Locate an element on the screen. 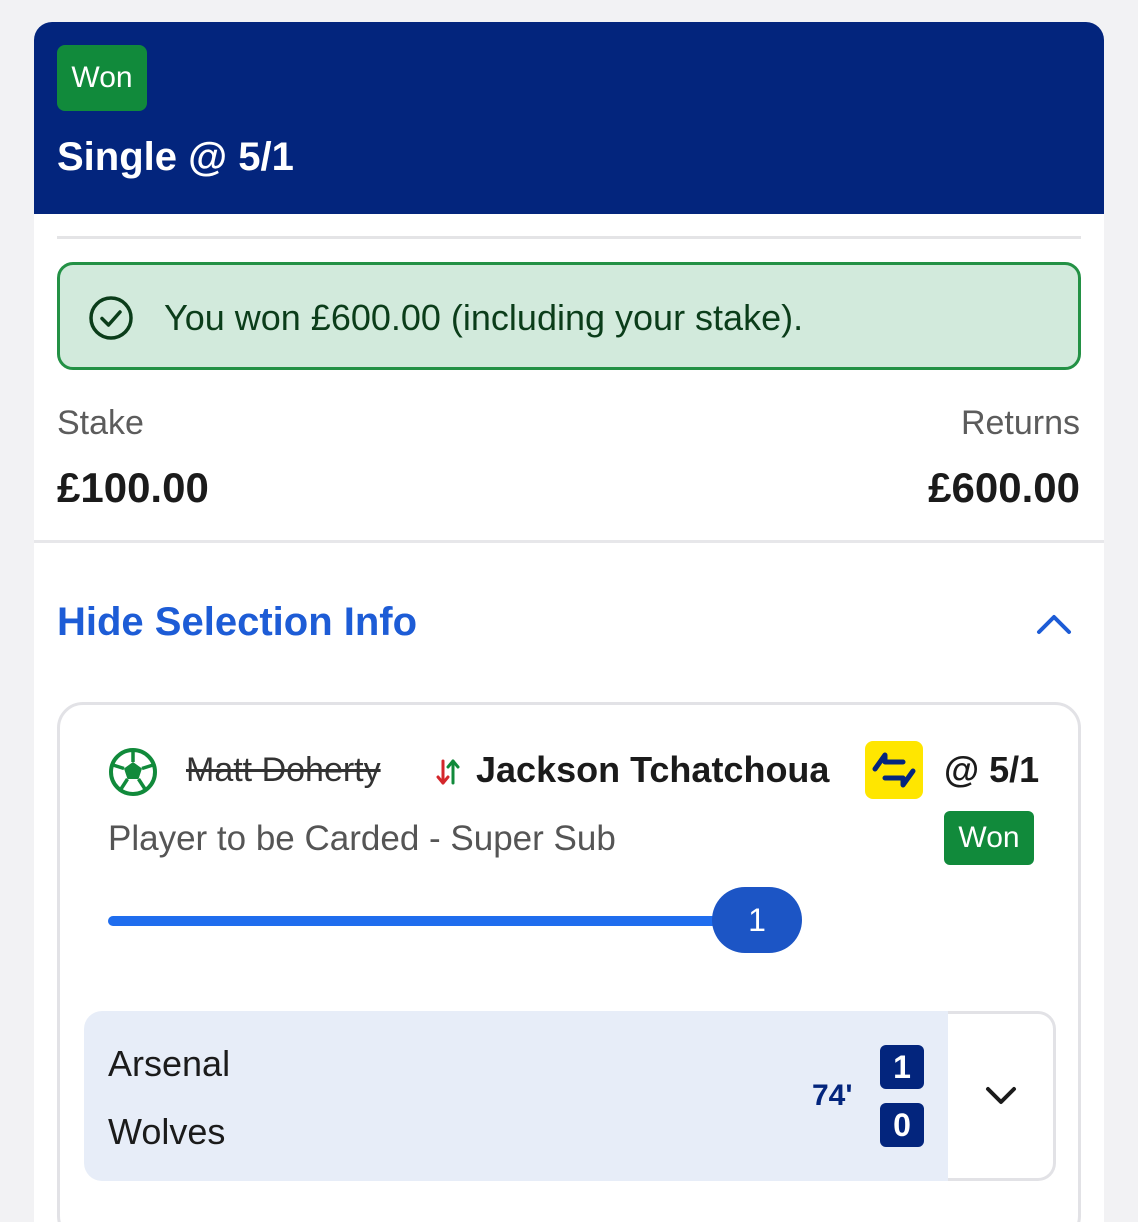 The height and width of the screenshot is (1222, 1138). progress-fill is located at coordinates (428, 921).